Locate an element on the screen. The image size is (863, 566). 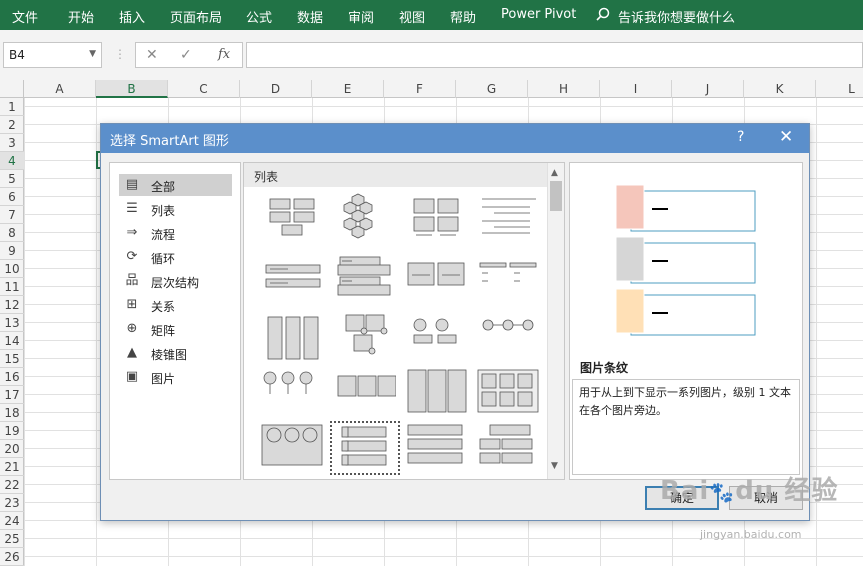
row-header-17: 17 is located at coordinates (12, 395).